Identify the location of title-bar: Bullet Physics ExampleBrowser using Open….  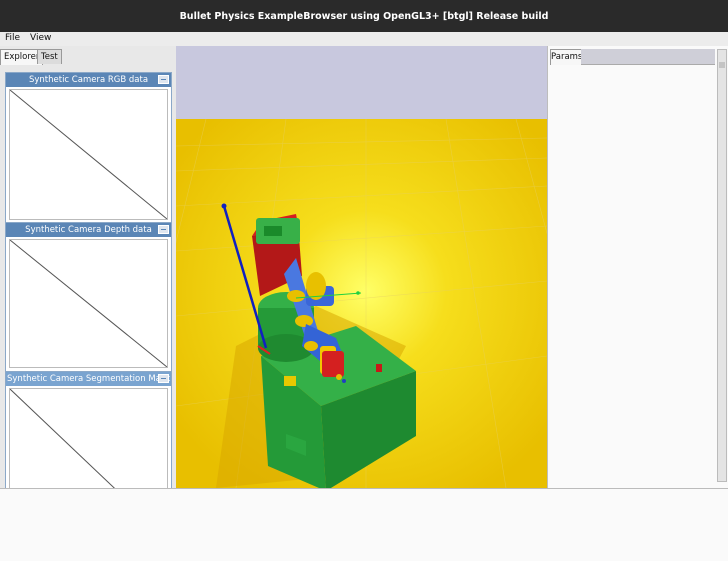
(364, 16).